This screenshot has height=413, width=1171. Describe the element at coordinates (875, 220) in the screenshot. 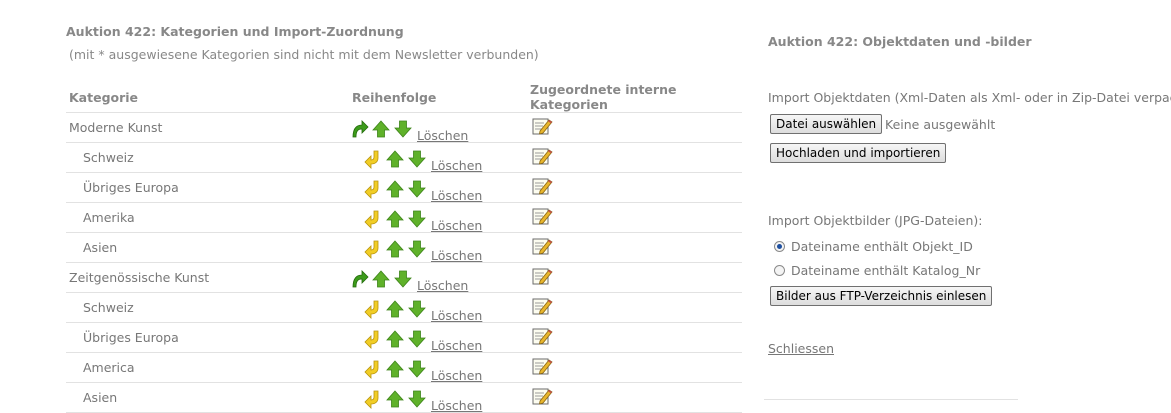

I see `import-images-label: Import Objektbilder (JPG-Dateien):` at that location.